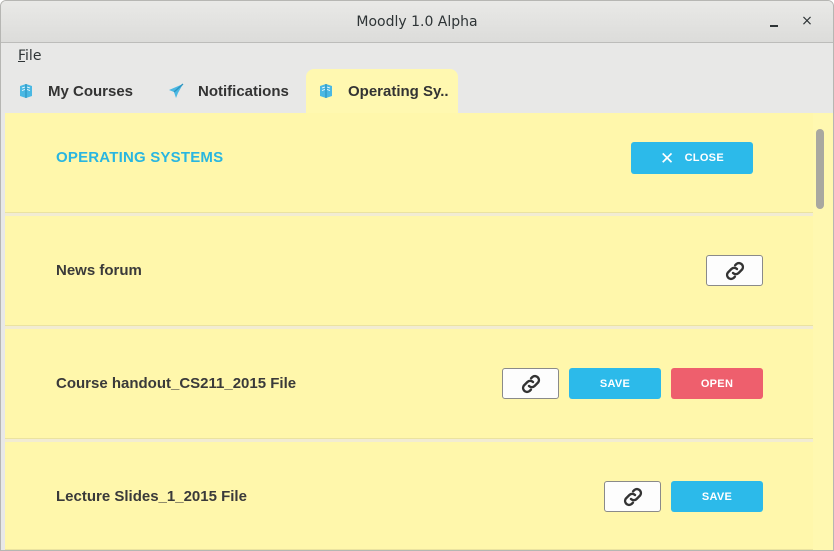 This screenshot has width=834, height=551. Describe the element at coordinates (704, 158) in the screenshot. I see `close-course-label: CLOSE` at that location.